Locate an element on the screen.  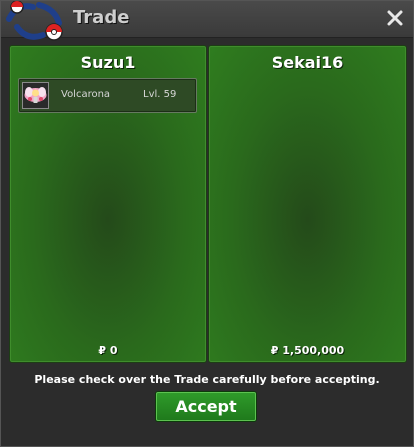
volcarona-sprite-icon is located at coordinates (35, 95).